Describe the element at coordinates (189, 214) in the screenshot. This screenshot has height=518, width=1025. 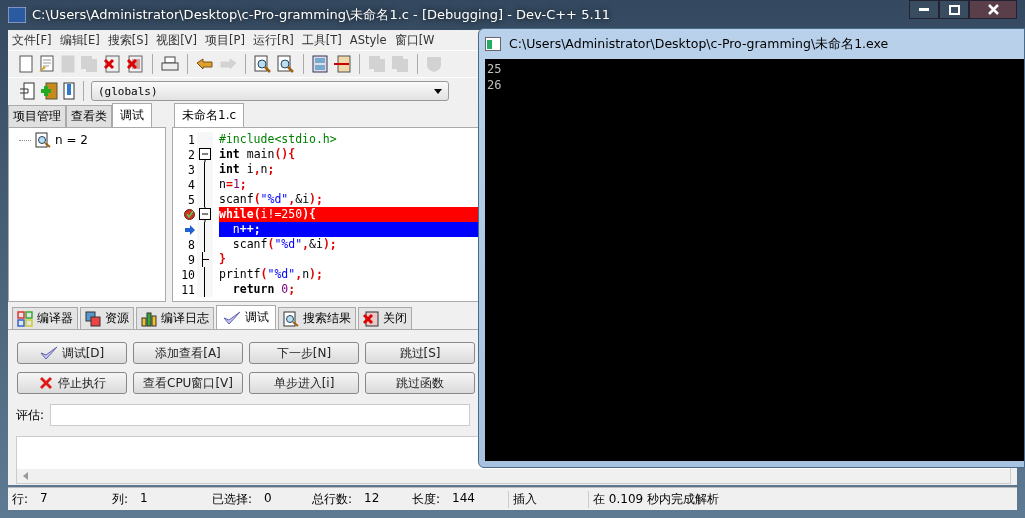
I see `breakpoint-icon` at that location.